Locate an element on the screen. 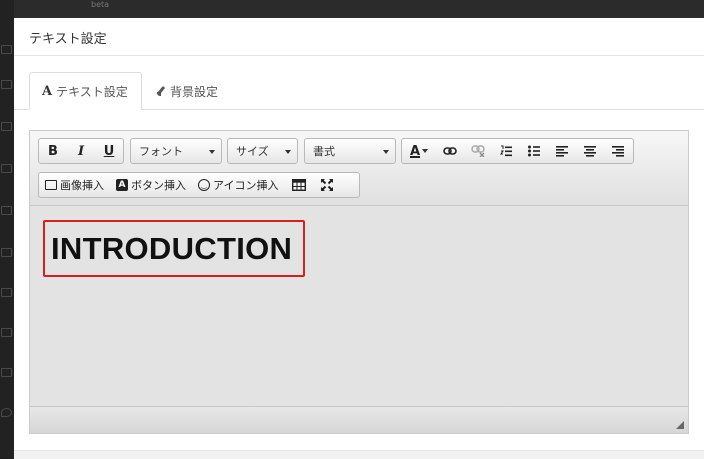  font-select-value: フォント is located at coordinates (161, 151).